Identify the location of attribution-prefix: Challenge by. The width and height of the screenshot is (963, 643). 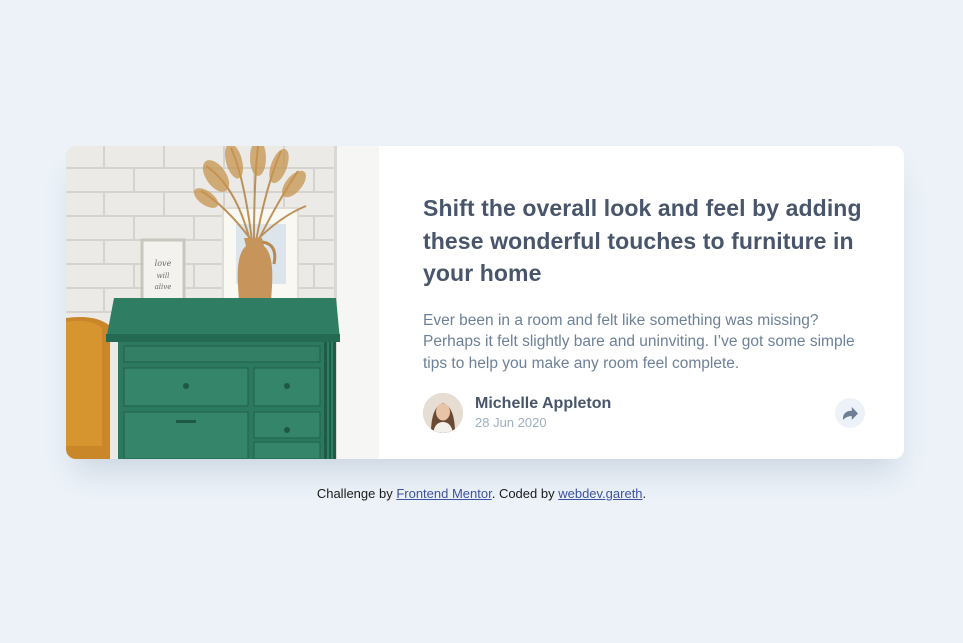
(356, 493).